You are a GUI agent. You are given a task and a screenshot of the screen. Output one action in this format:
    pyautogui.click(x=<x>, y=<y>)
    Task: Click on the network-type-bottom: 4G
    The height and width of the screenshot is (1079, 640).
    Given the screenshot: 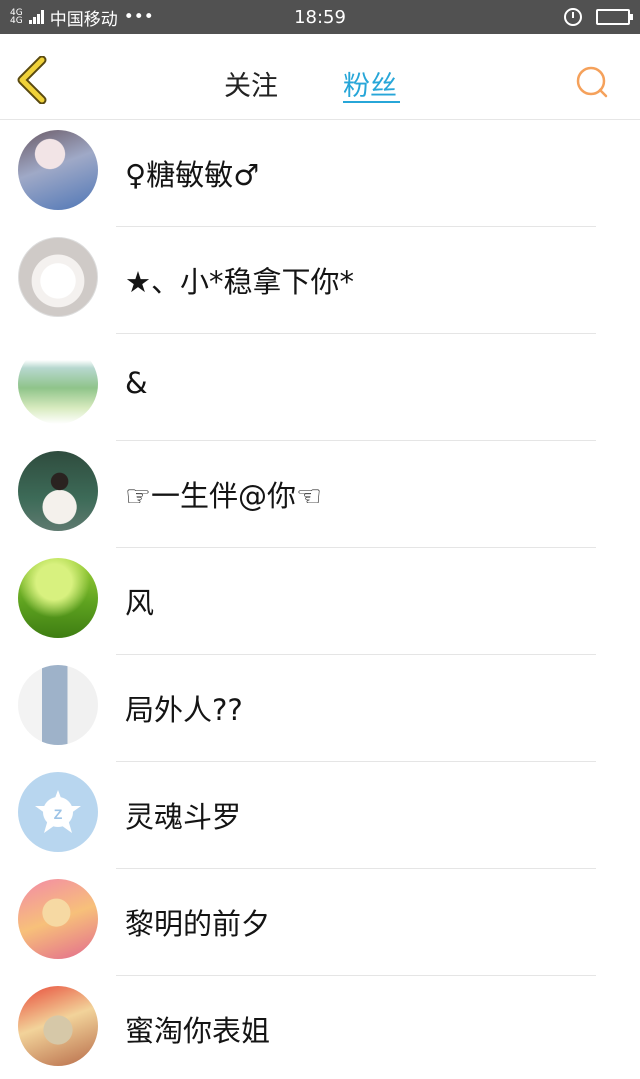 What is the action you would take?
    pyautogui.click(x=16, y=21)
    